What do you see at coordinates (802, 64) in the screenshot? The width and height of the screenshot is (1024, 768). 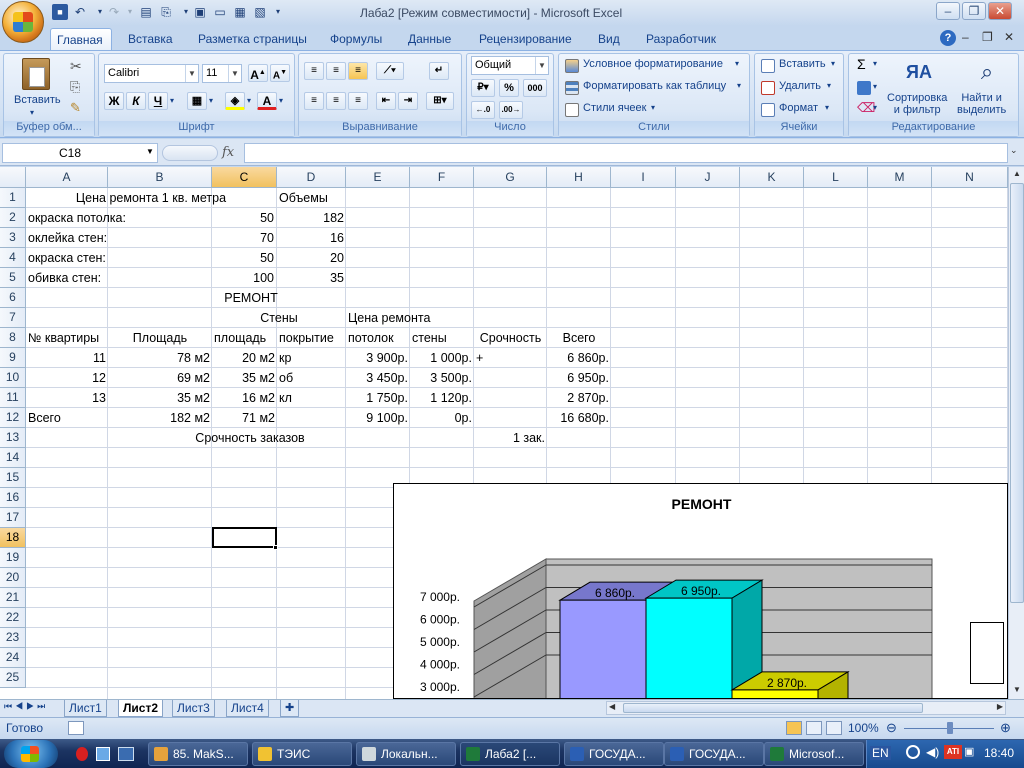 I see `insert-cells-button: Вставить` at bounding box center [802, 64].